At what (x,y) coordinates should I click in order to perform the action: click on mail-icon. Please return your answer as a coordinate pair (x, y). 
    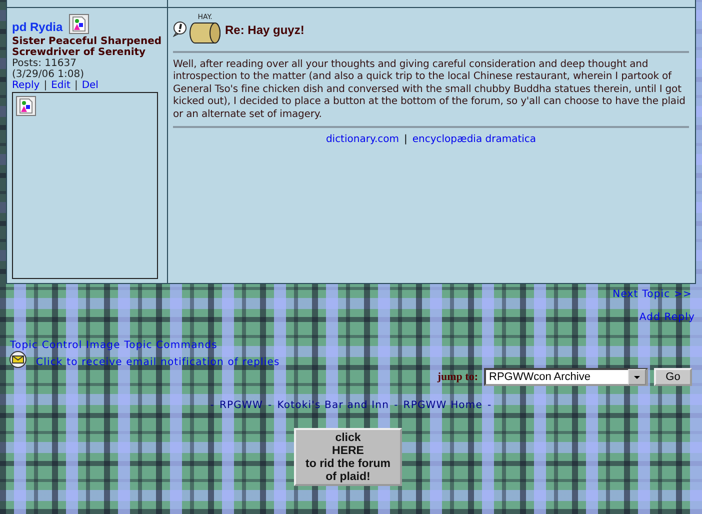
    Looking at the image, I should click on (18, 359).